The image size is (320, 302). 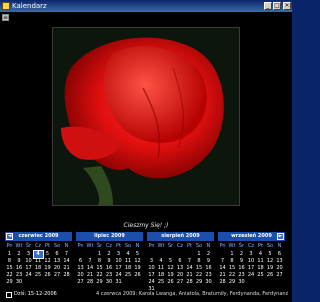 What do you see at coordinates (277, 6) in the screenshot?
I see `maximize-button: □` at bounding box center [277, 6].